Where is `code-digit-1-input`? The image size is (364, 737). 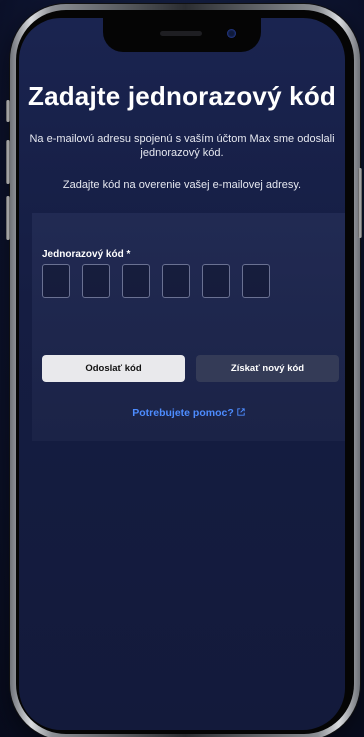 code-digit-1-input is located at coordinates (56, 281).